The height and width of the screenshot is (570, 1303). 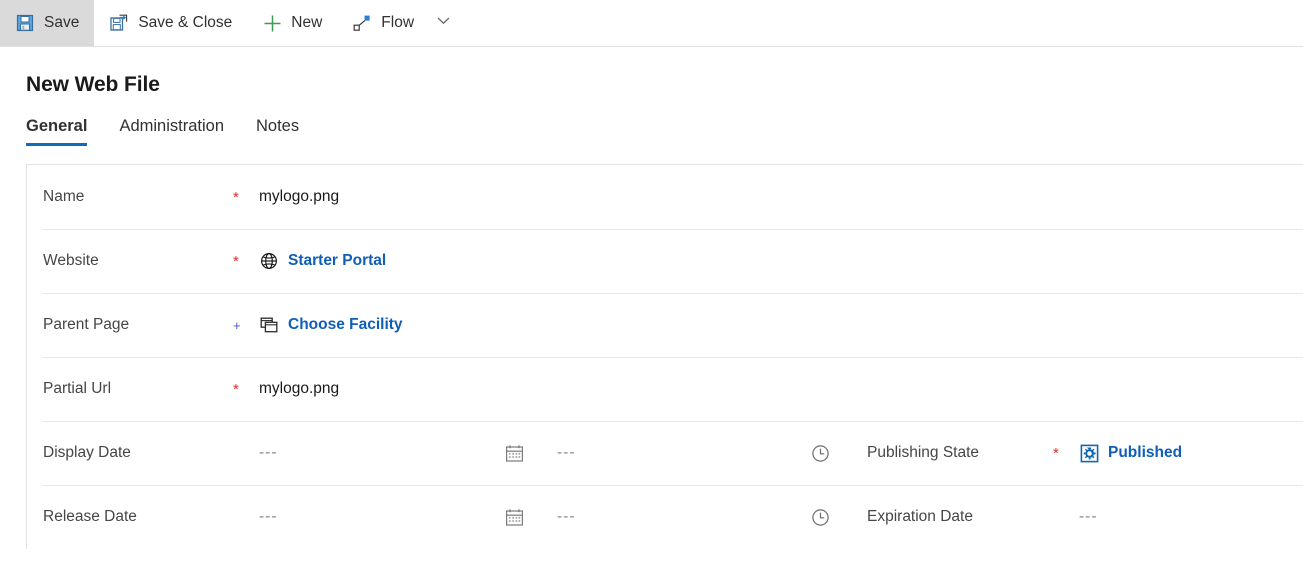 I want to click on form-row-name: Name * mylogo.png, so click(x=665, y=197).